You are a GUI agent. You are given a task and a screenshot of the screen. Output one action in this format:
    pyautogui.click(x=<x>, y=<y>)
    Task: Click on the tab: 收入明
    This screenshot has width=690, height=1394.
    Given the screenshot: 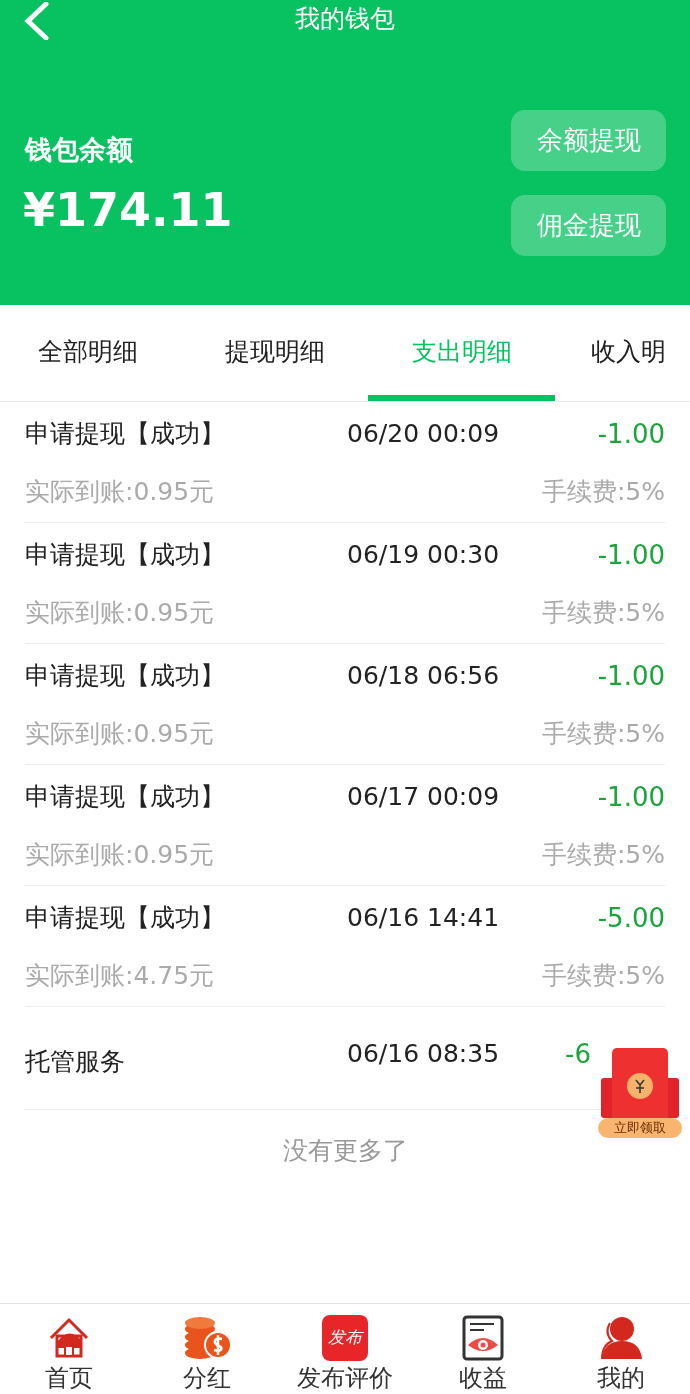 What is the action you would take?
    pyautogui.click(x=622, y=353)
    